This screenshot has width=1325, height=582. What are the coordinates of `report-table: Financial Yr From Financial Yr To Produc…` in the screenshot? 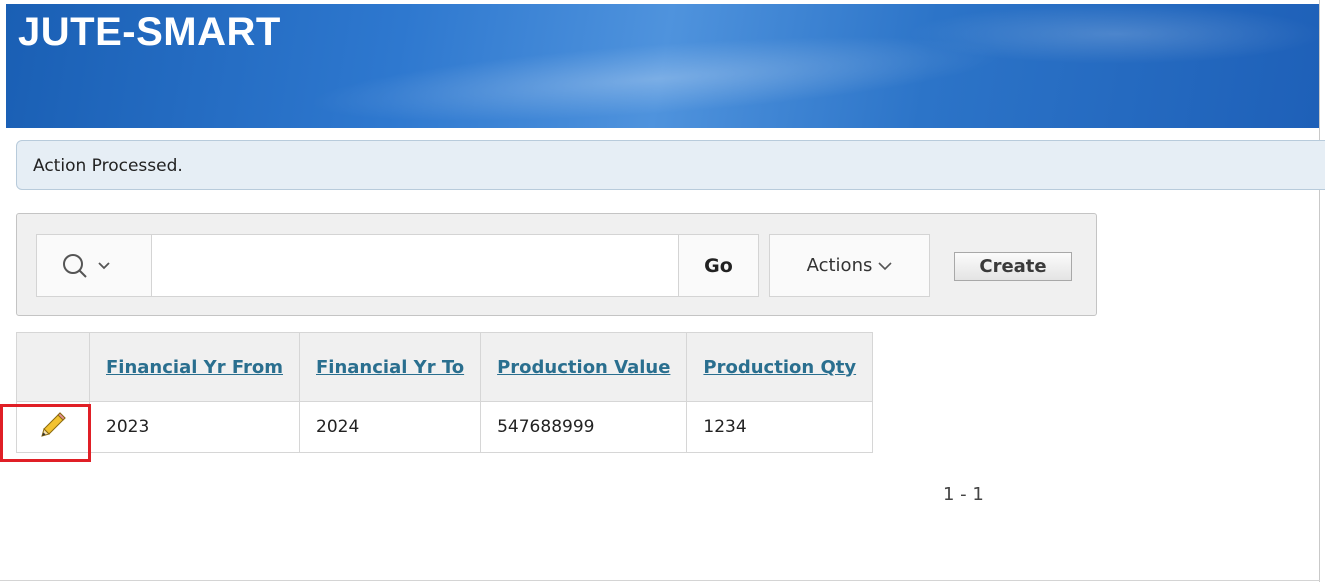 It's located at (445, 392).